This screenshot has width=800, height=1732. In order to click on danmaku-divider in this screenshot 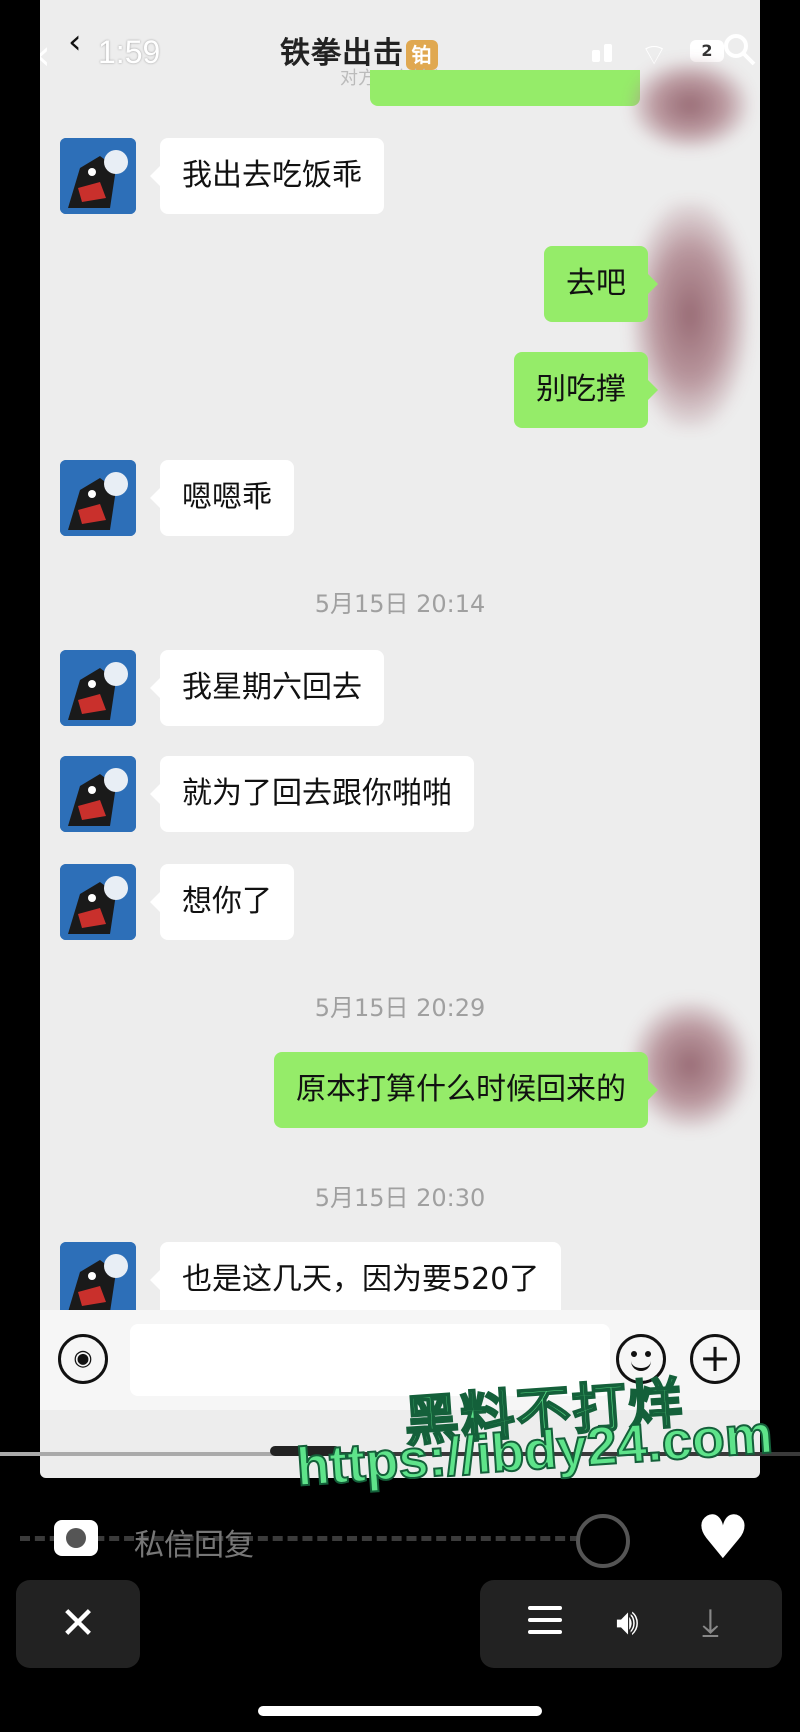, I will do `click(300, 1538)`.